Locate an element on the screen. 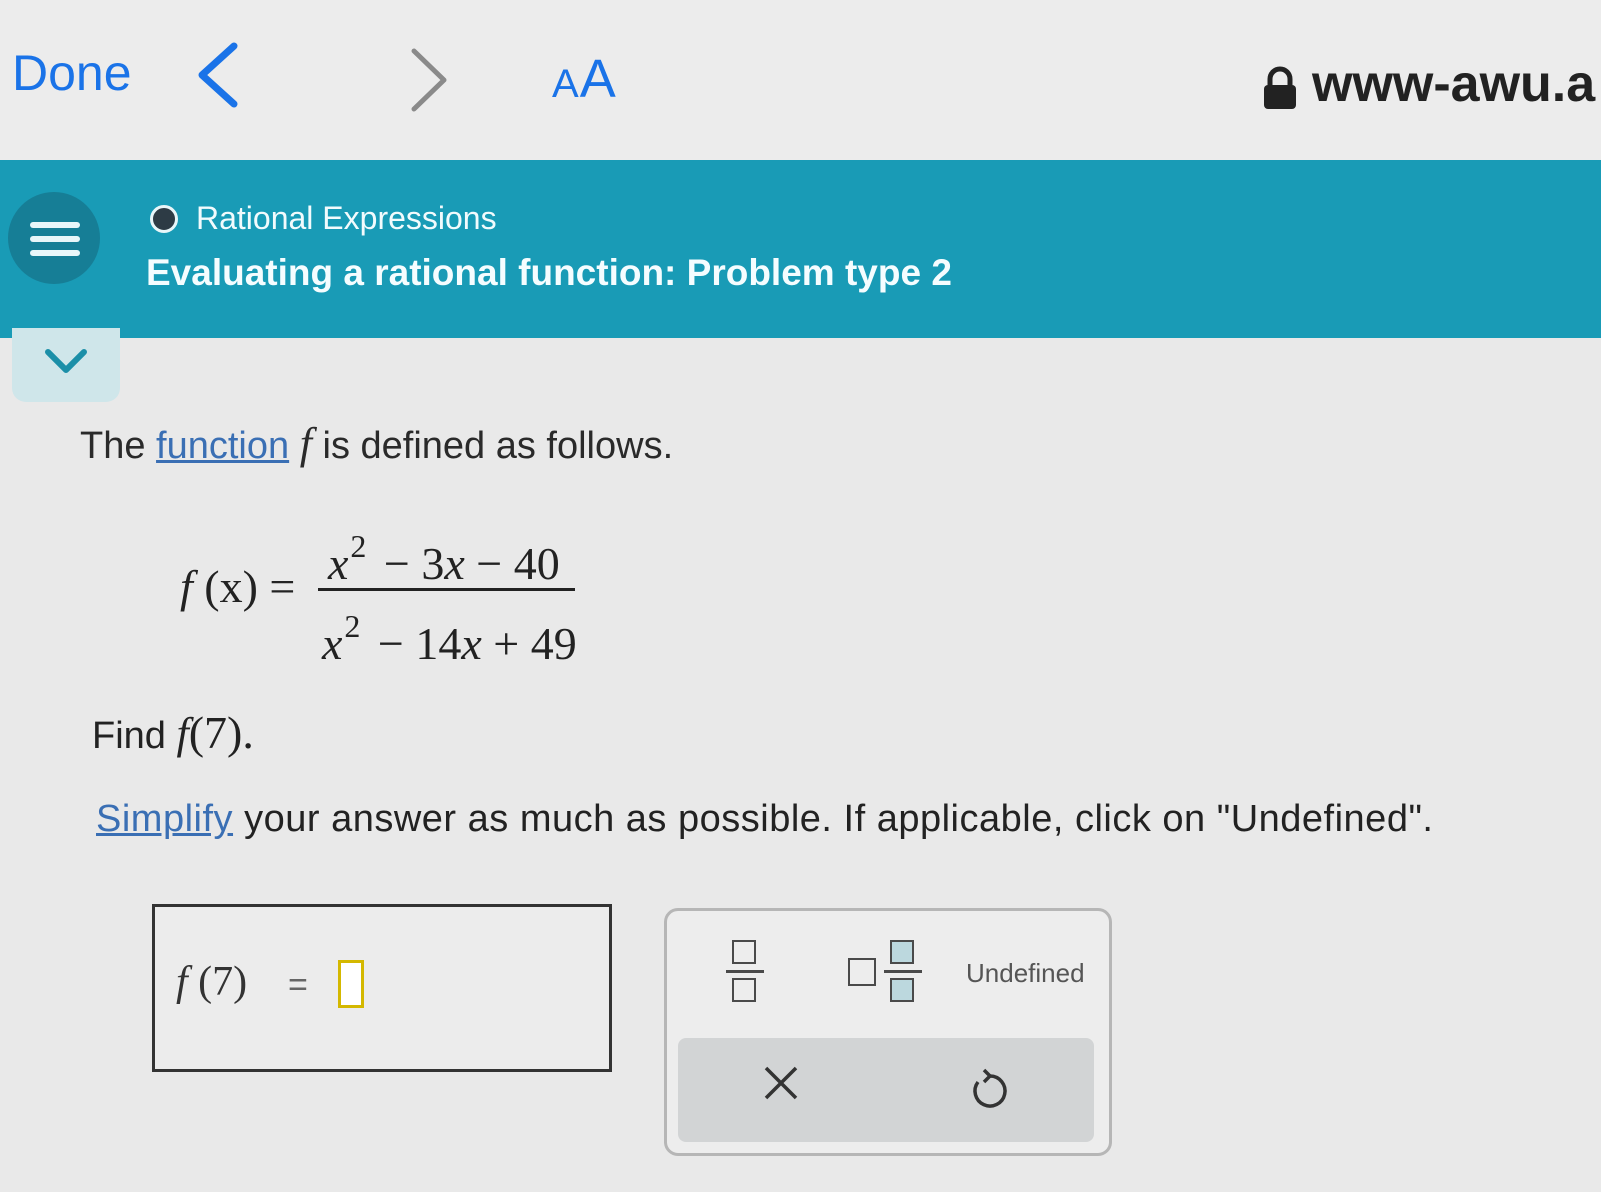 The height and width of the screenshot is (1192, 1601). find-instruction: Find f(7). is located at coordinates (173, 732).